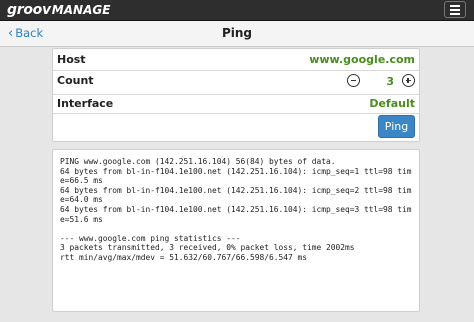 The image size is (474, 322). I want to click on output-line: --- www.google.com ping statistics ---, so click(150, 238).